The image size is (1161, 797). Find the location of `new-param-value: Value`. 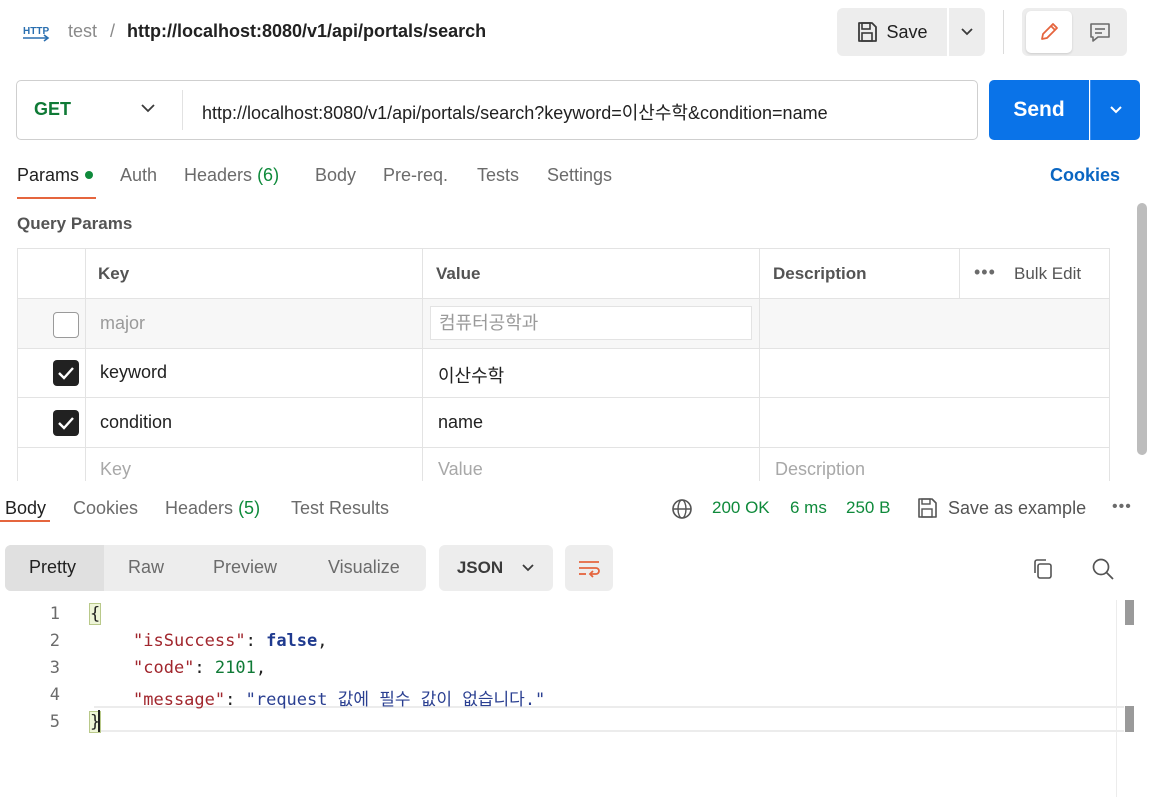

new-param-value: Value is located at coordinates (460, 469).